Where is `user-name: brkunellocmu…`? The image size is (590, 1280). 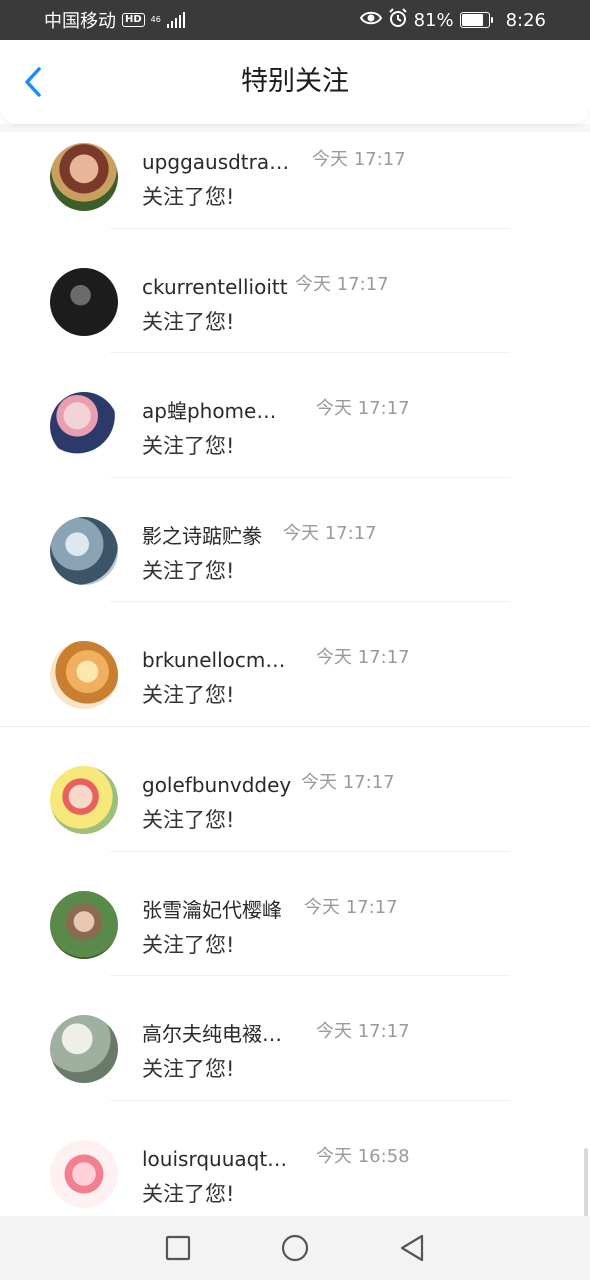
user-name: brkunellocmu… is located at coordinates (218, 660).